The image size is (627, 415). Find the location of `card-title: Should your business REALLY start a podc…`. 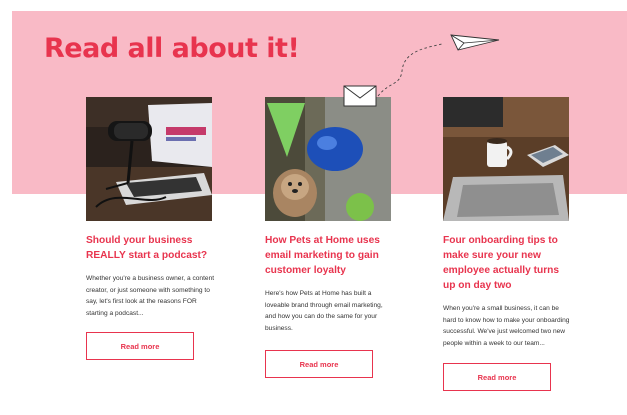

card-title: Should your business REALLY start a podc… is located at coordinates (151, 248).